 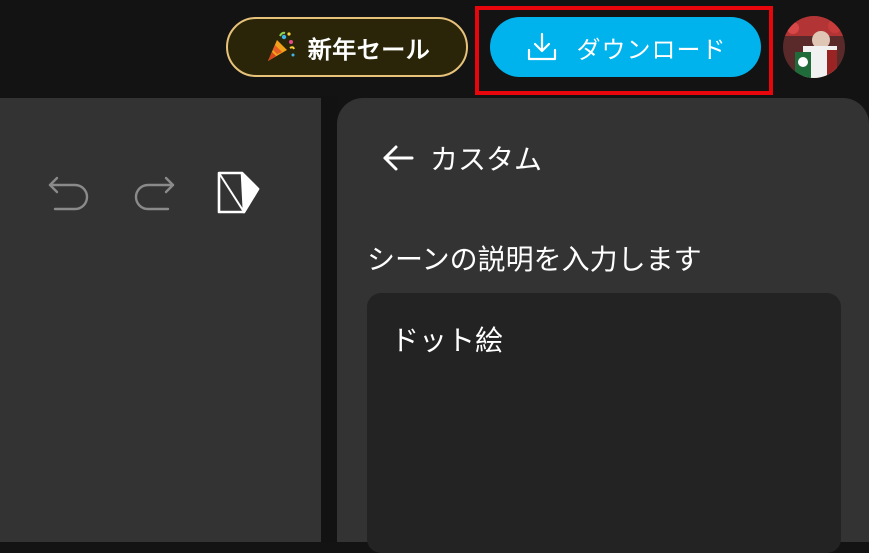 I want to click on page-corner-icon, so click(x=238, y=192).